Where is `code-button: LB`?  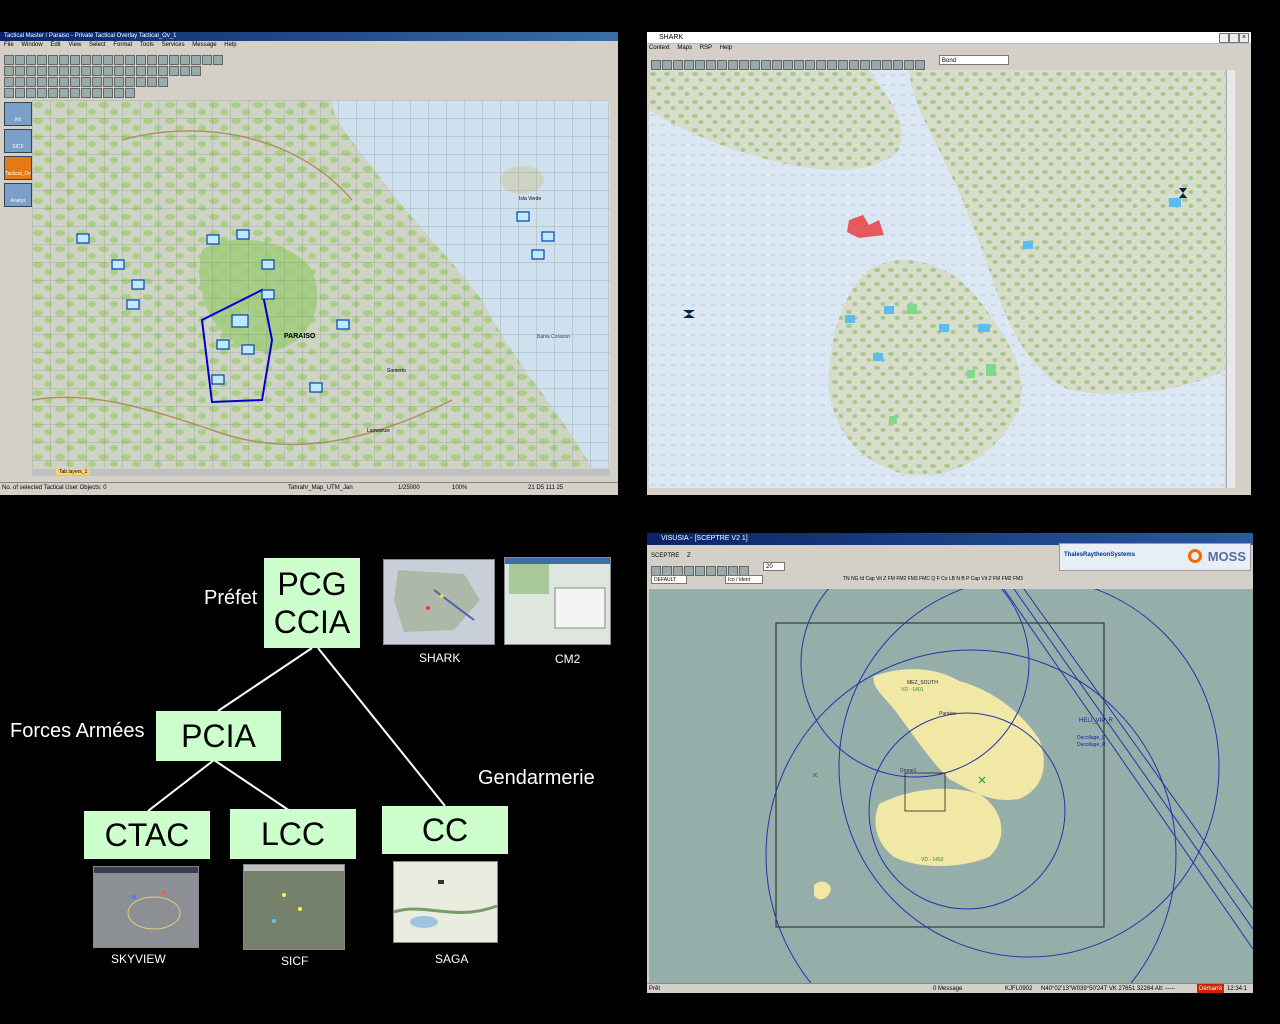 code-button: LB is located at coordinates (952, 579).